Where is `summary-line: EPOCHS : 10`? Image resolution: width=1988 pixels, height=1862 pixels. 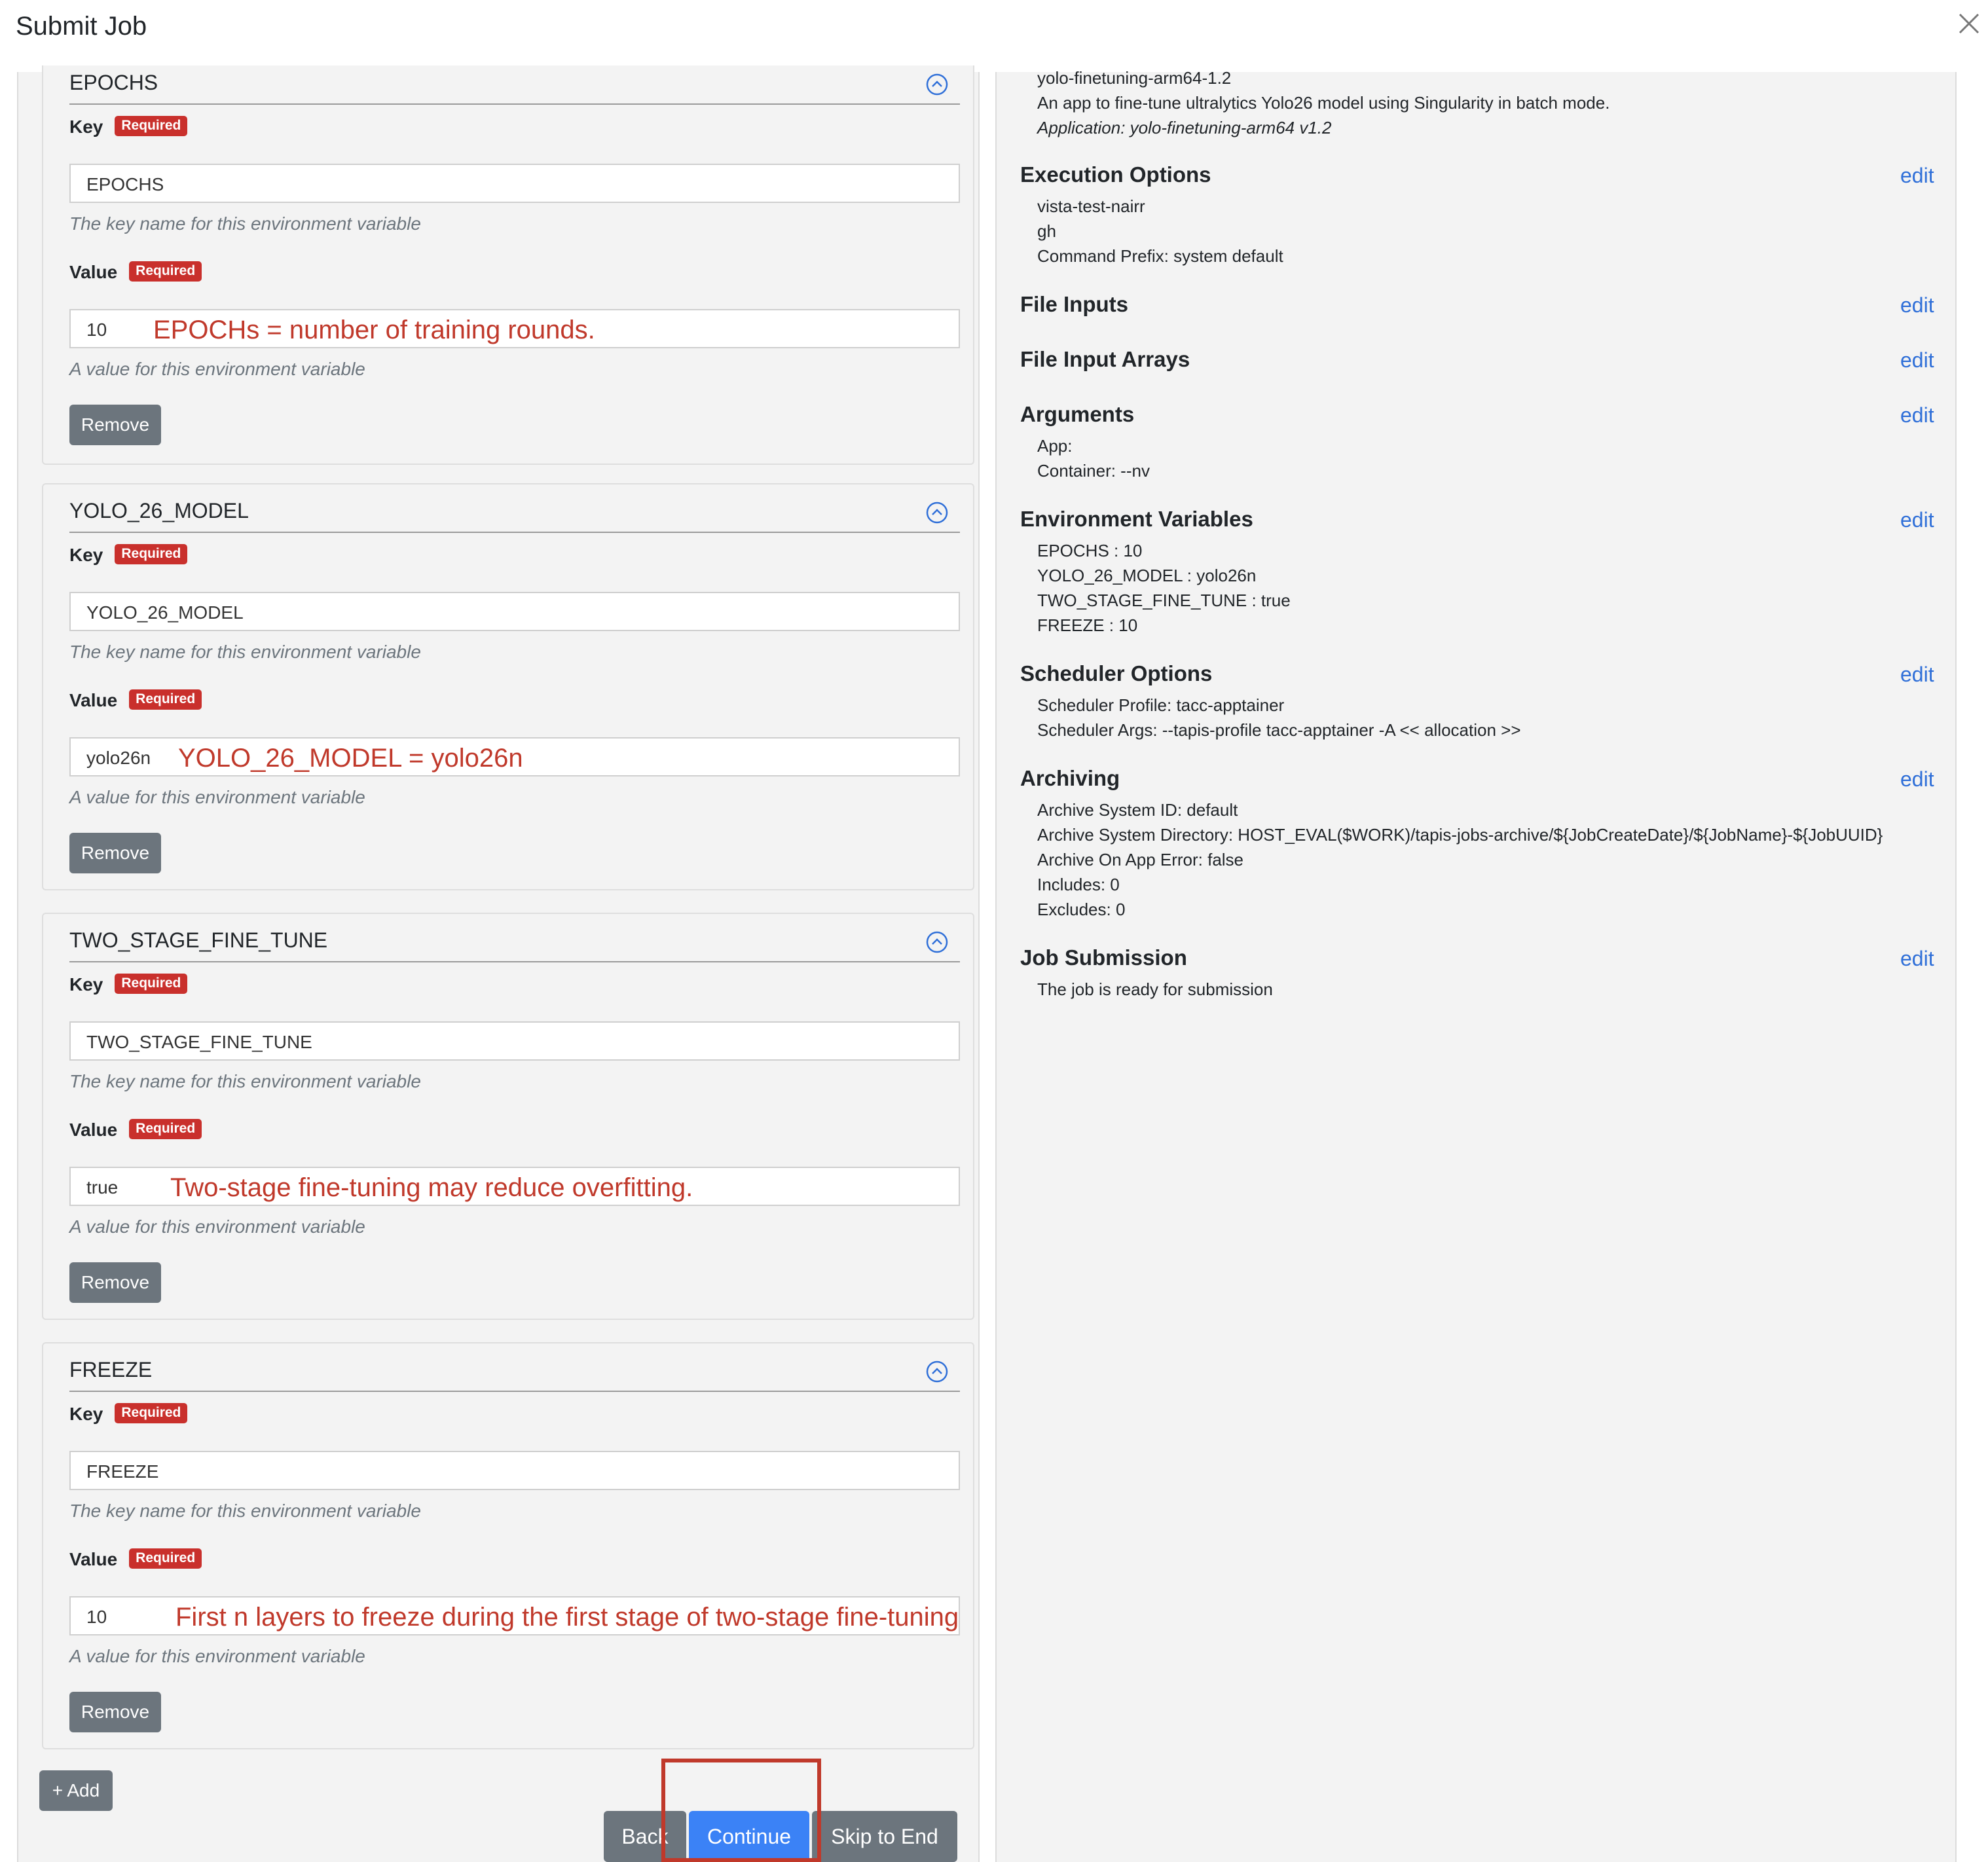 summary-line: EPOCHS : 10 is located at coordinates (1090, 550).